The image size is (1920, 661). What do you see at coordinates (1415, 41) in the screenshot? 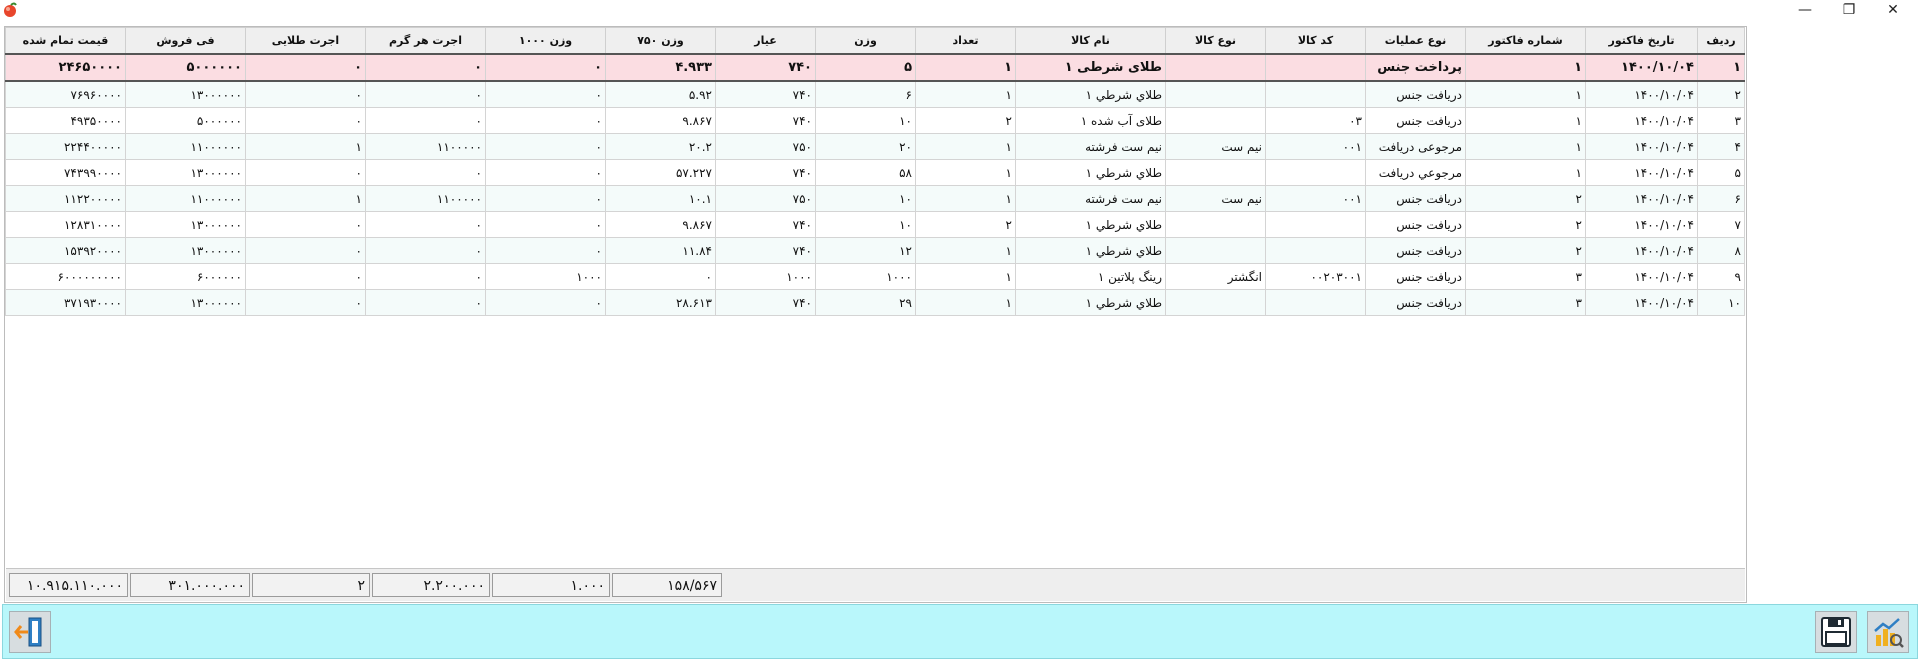
I see `column-header: نوع عملیات` at bounding box center [1415, 41].